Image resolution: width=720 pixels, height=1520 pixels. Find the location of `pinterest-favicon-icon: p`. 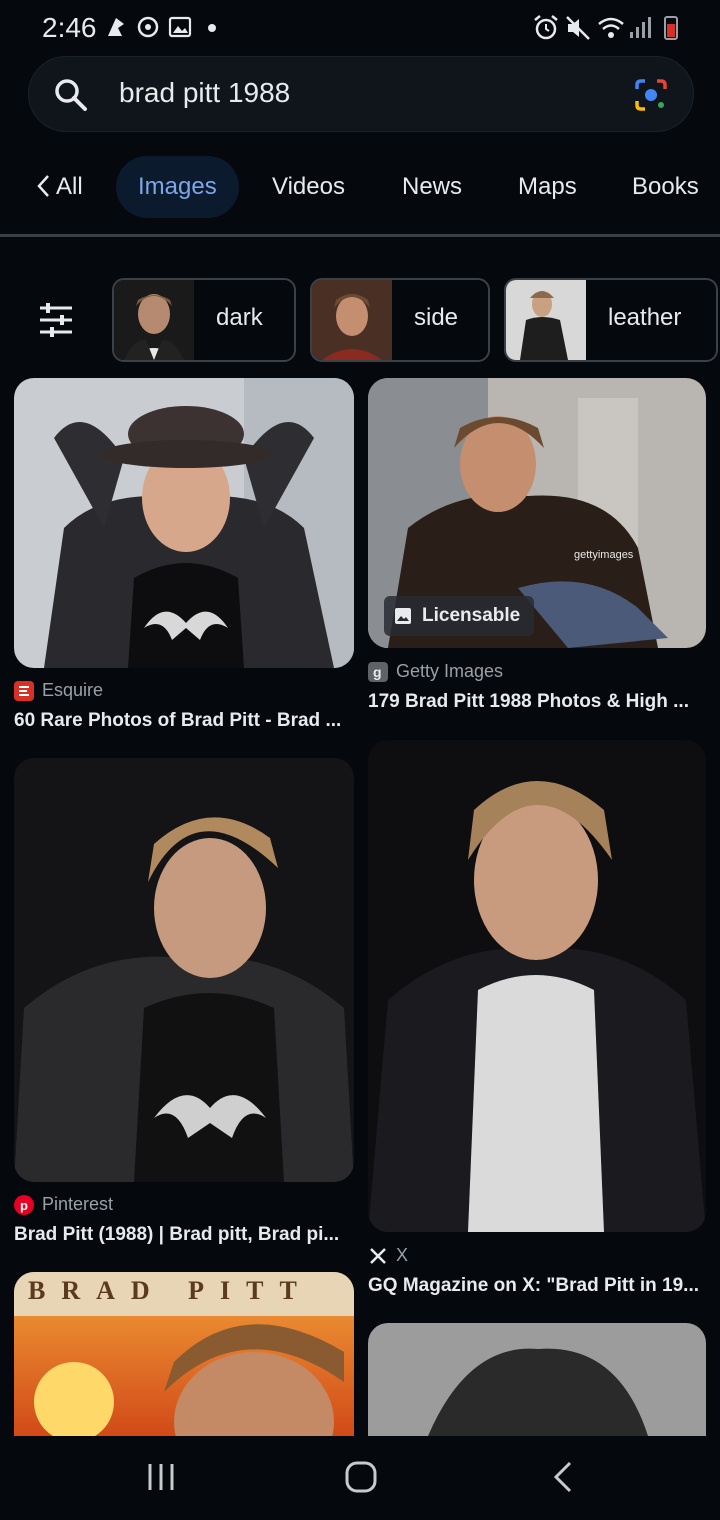

pinterest-favicon-icon: p is located at coordinates (24, 1204).